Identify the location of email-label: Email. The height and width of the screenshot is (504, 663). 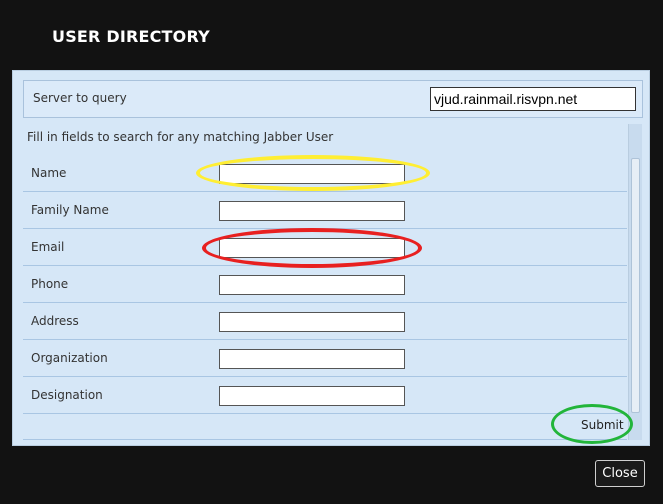
(48, 247).